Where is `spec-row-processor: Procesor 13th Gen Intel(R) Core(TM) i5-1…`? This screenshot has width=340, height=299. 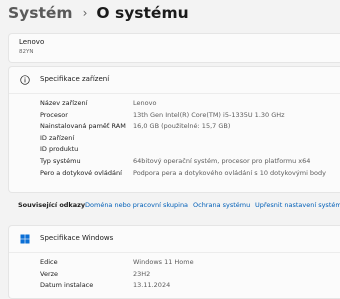 spec-row-processor: Procesor 13th Gen Intel(R) Core(TM) i5-1… is located at coordinates (174, 116).